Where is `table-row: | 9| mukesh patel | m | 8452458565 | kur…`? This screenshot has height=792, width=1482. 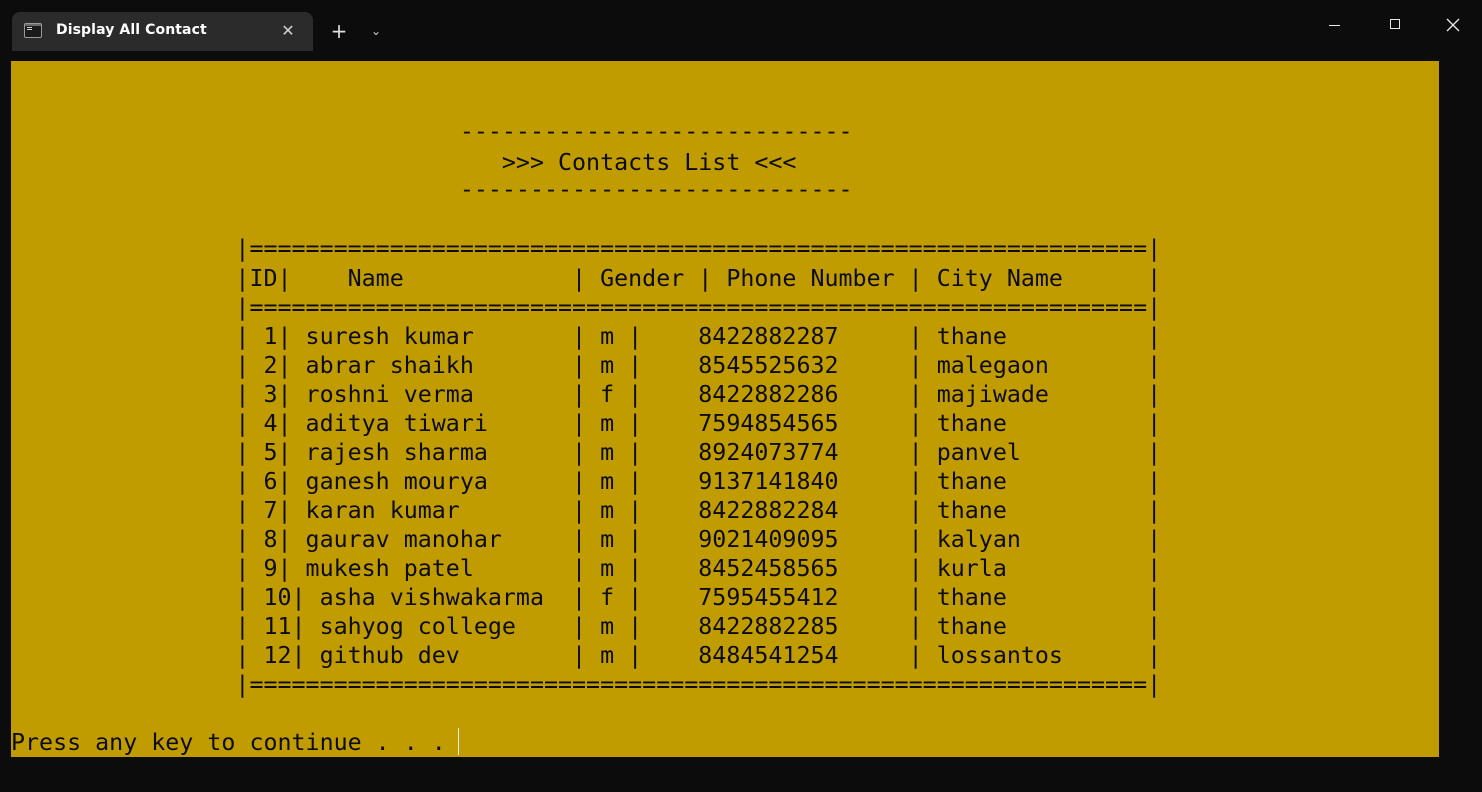 table-row: | 9| mukesh patel | m | 8452458565 | kur… is located at coordinates (586, 568).